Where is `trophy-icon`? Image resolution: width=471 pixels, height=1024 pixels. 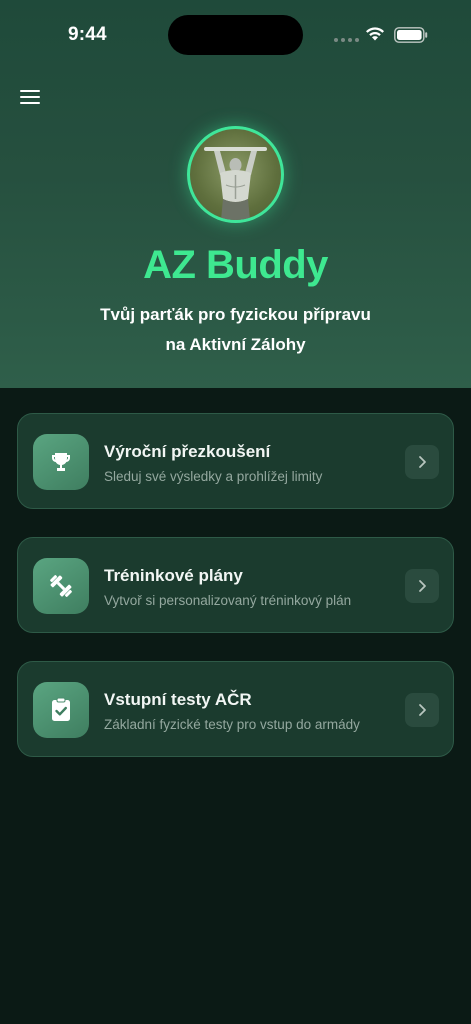
trophy-icon is located at coordinates (61, 462).